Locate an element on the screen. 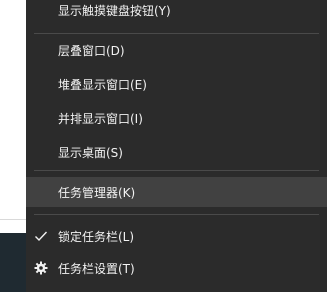  menu-item-label: 任务管理器(K) is located at coordinates (97, 192).